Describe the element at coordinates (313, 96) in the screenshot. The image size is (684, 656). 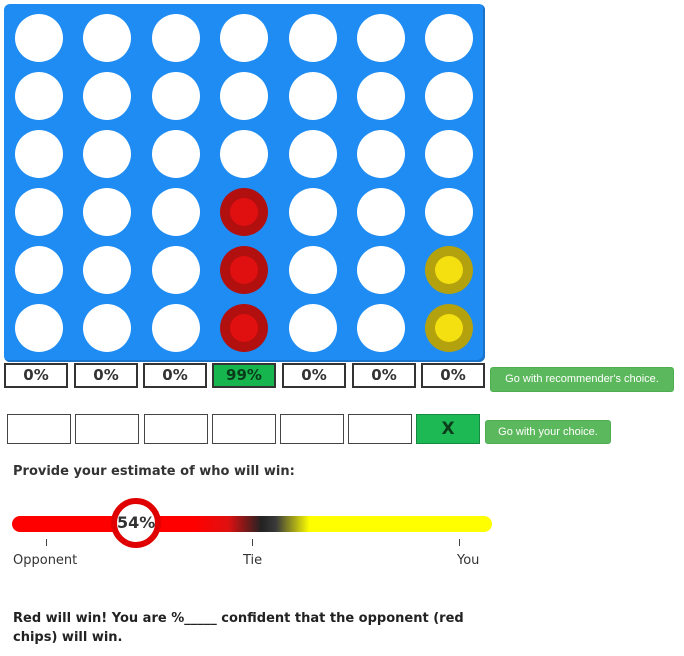
I see `board-cell-r2-c5-empty` at that location.